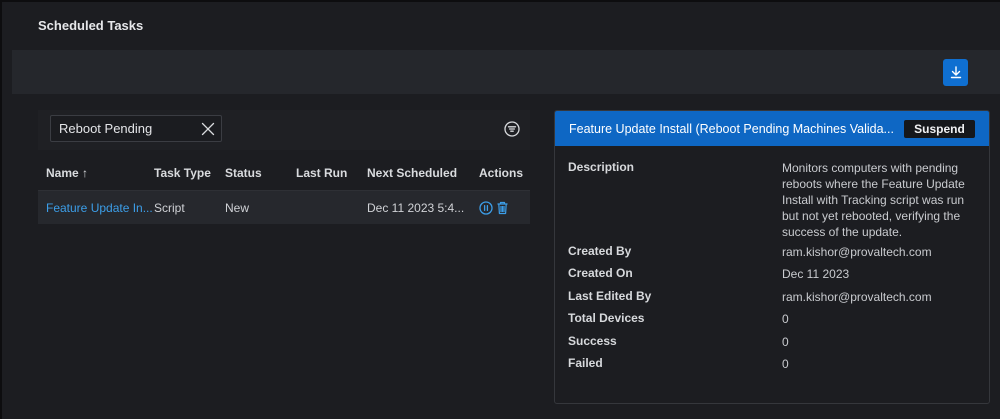 The height and width of the screenshot is (419, 1000). I want to click on filter-row, so click(284, 130).